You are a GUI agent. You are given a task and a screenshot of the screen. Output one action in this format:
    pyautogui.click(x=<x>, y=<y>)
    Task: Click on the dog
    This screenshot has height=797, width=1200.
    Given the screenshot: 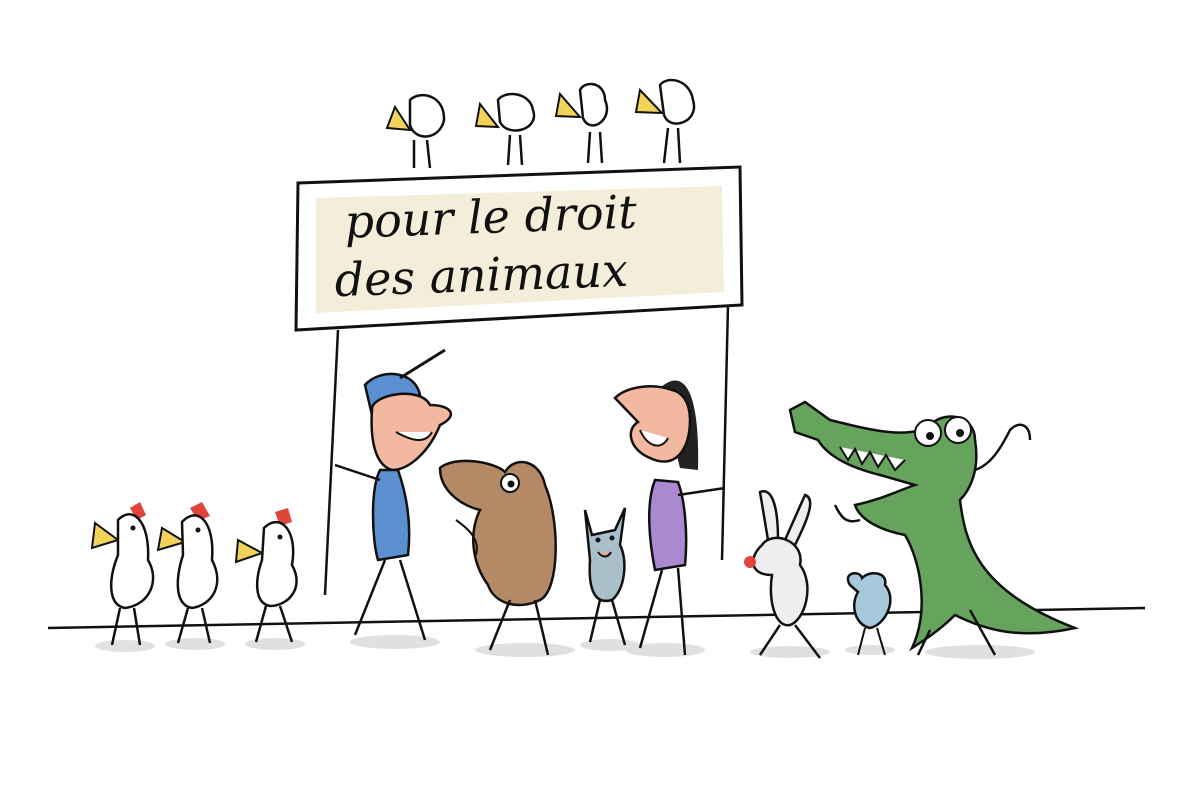 What is the action you would take?
    pyautogui.click(x=497, y=557)
    